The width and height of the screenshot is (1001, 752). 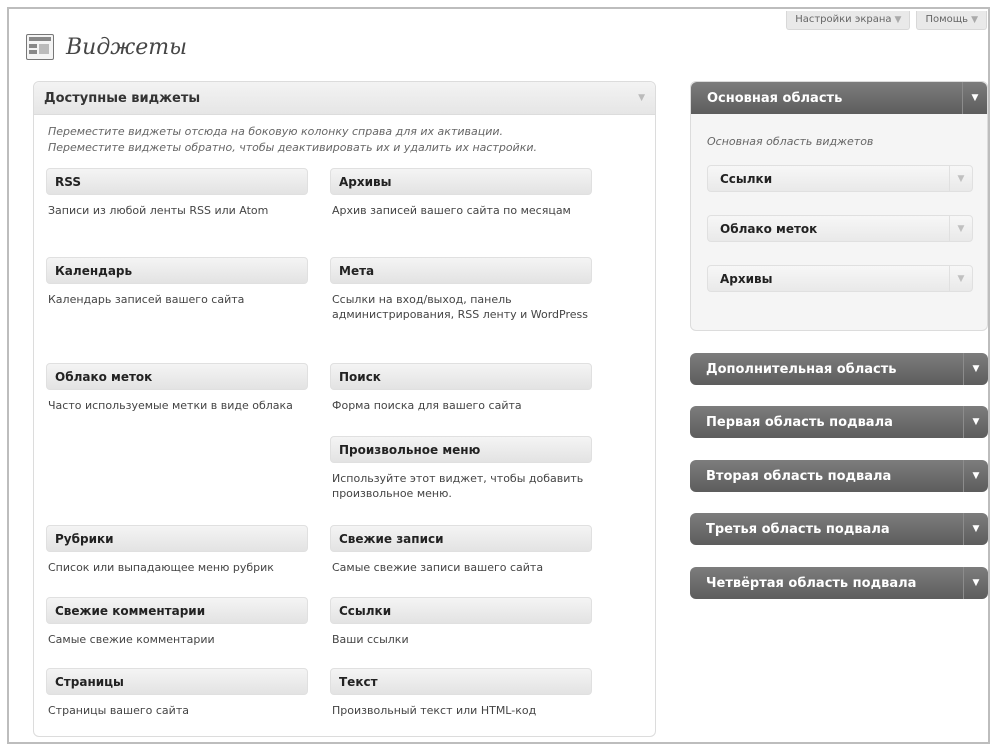 I want to click on placed-widget-tag-cloud: Облако меток ▼, so click(x=840, y=228).